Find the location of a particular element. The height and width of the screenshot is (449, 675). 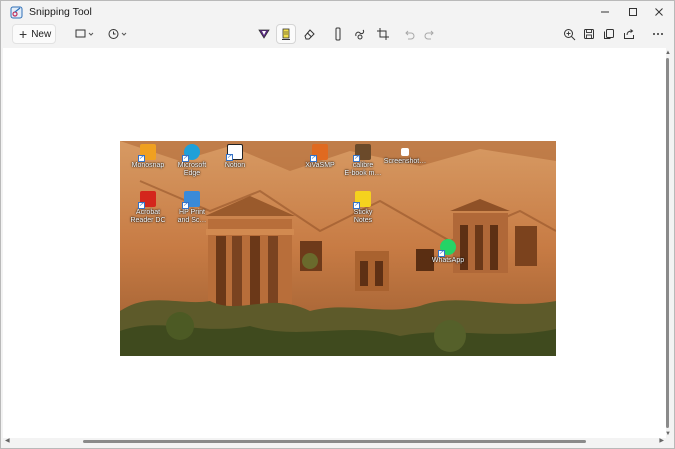

clock-icon is located at coordinates (117, 34).